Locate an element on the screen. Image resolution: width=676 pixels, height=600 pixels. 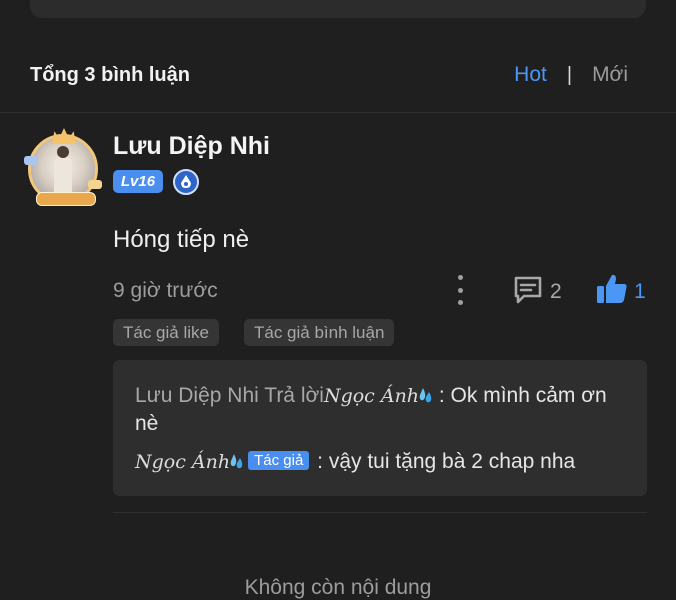
reply-text: : vậy tui tặng bà 2 chap nha is located at coordinates (446, 461).